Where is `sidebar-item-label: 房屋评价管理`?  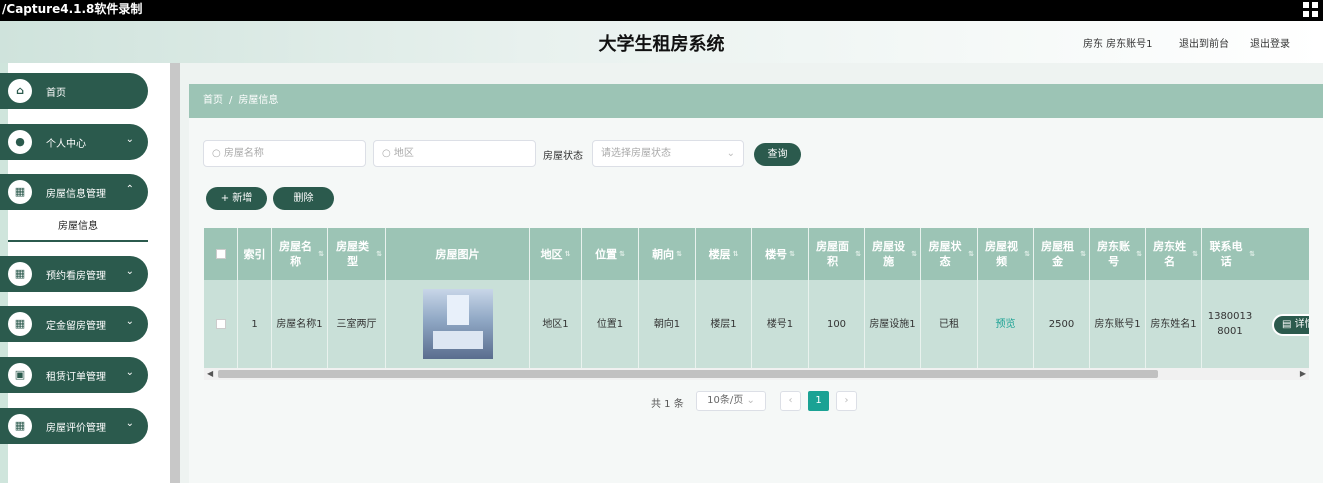 sidebar-item-label: 房屋评价管理 is located at coordinates (76, 428).